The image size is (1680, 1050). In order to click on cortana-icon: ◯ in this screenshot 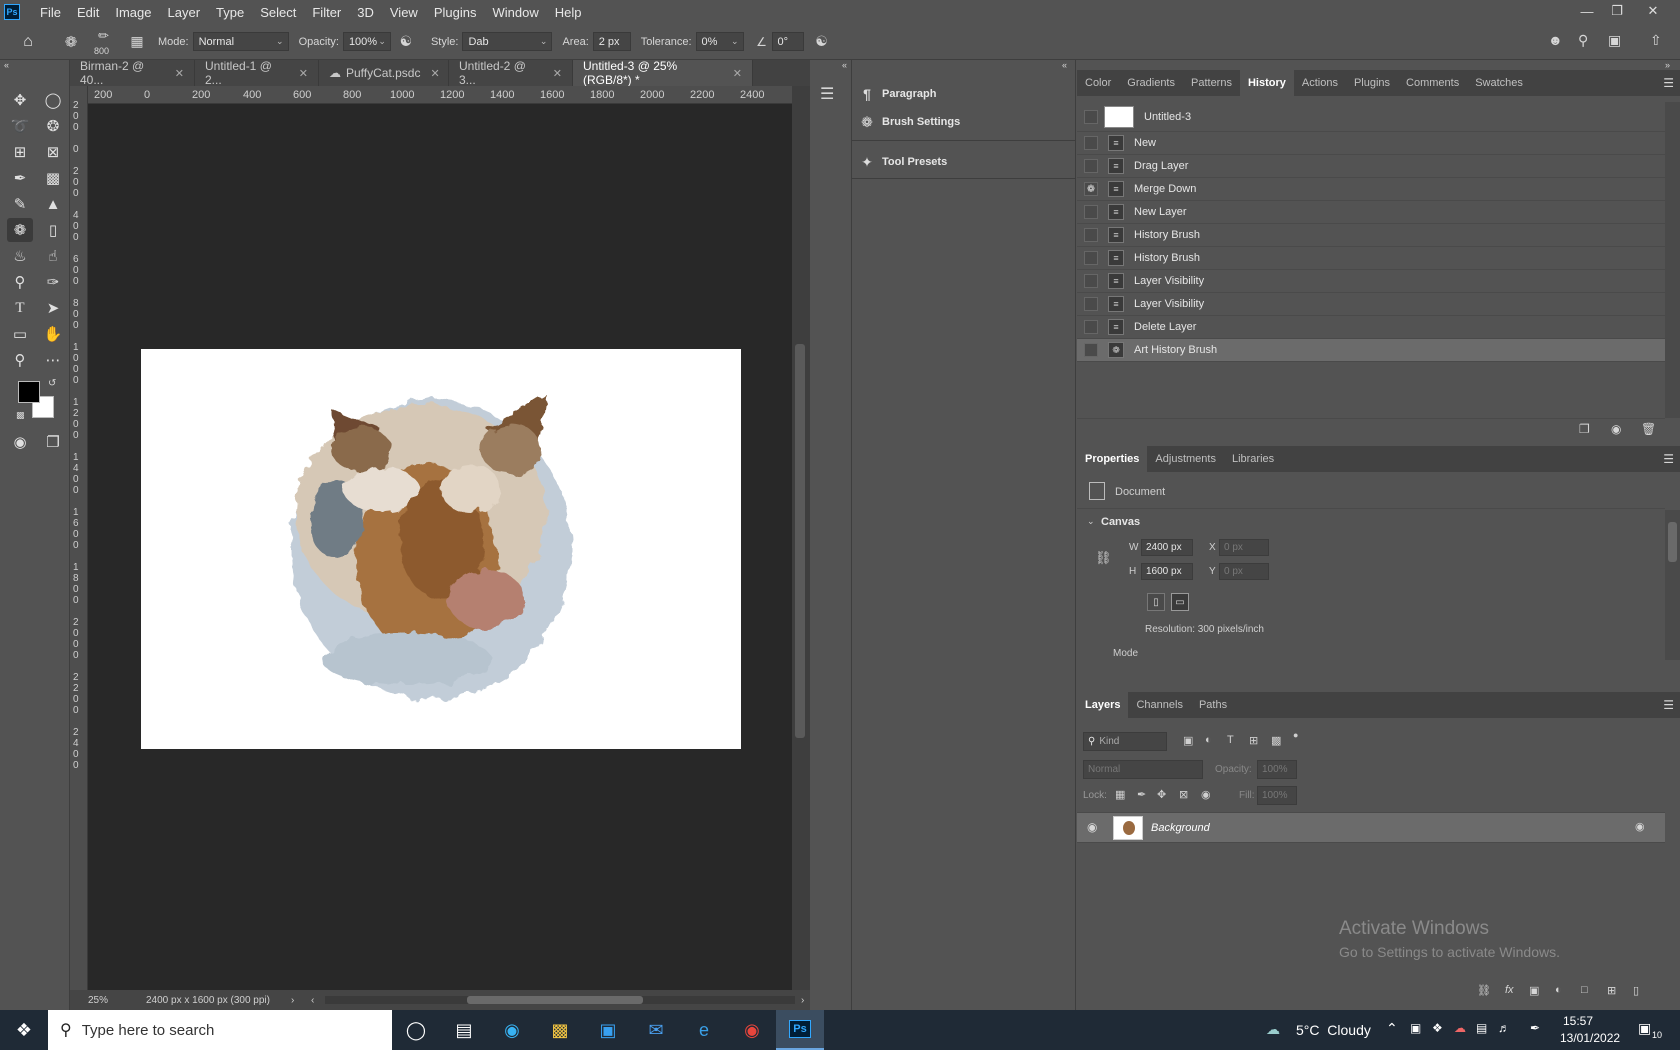, I will do `click(416, 1030)`.